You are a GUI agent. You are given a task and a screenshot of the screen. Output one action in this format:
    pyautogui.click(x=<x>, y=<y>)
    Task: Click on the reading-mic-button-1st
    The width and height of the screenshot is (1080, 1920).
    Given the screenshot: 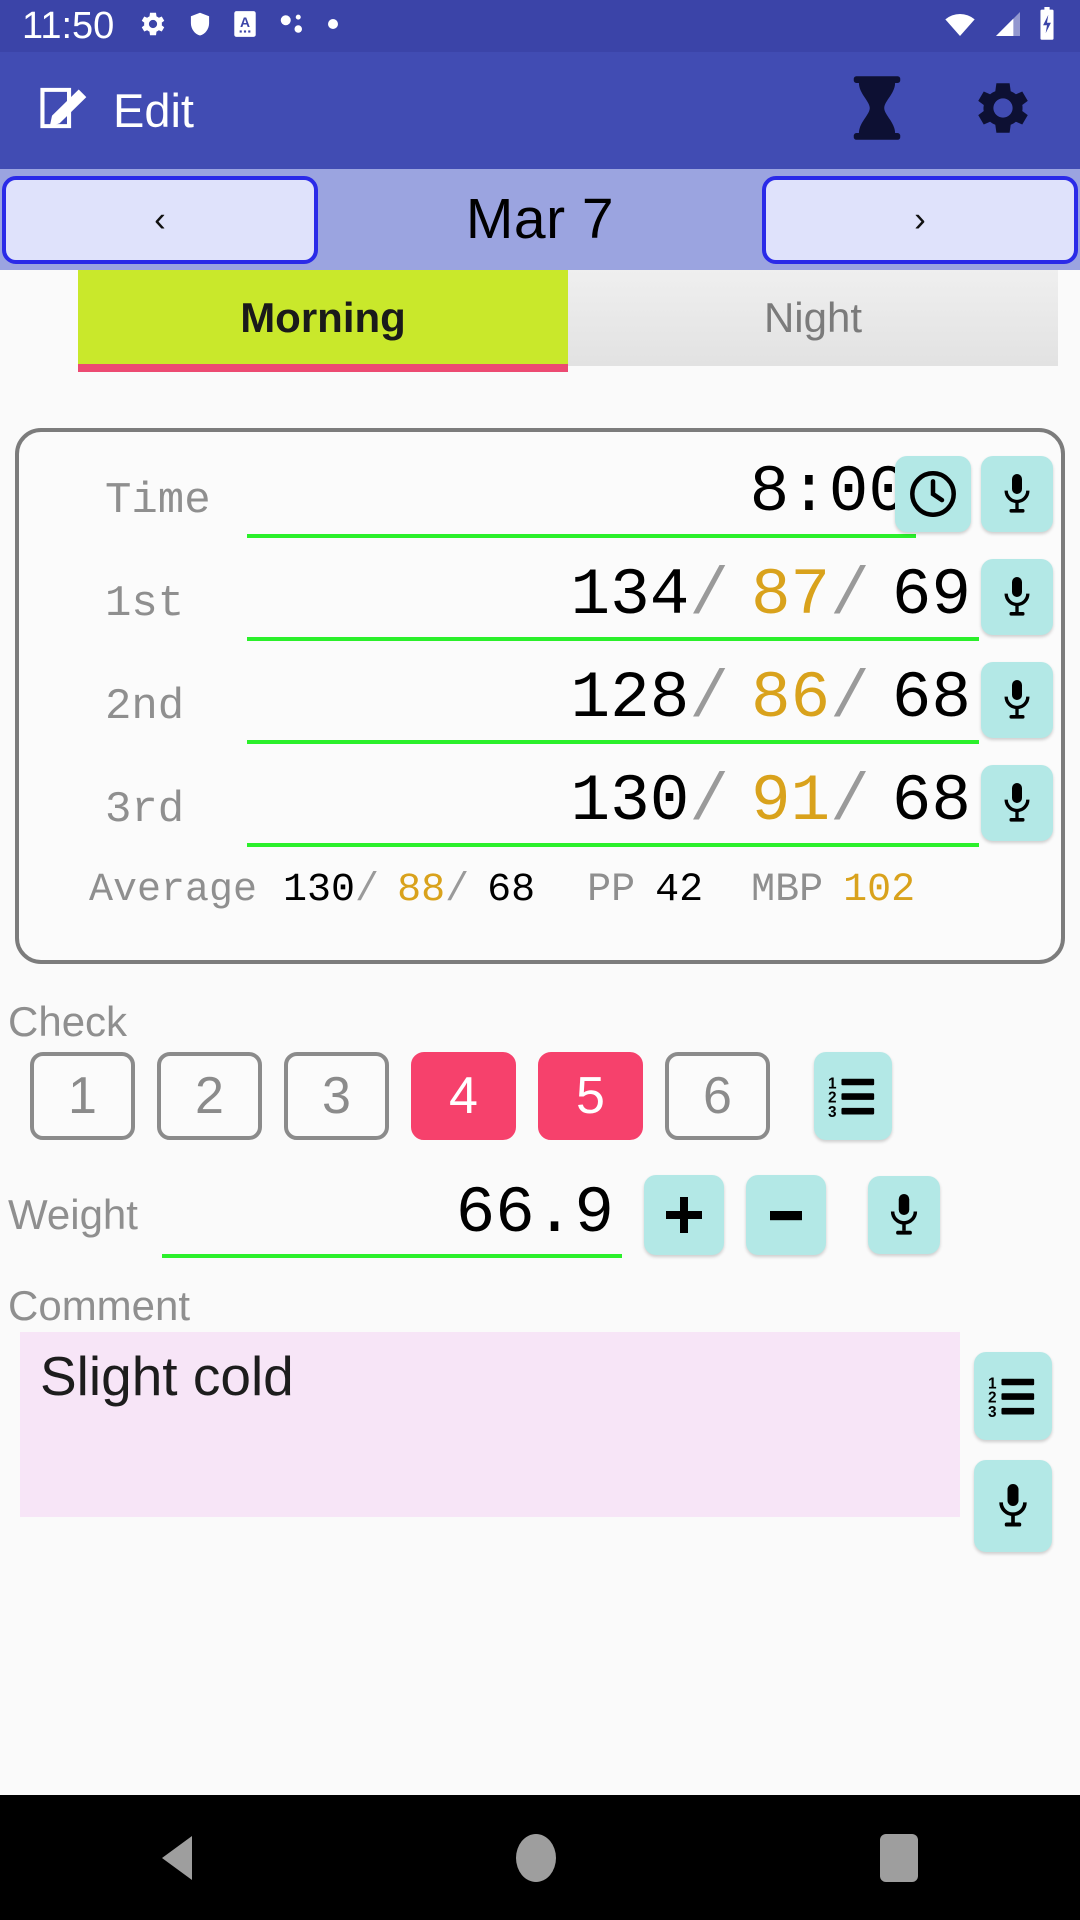 What is the action you would take?
    pyautogui.click(x=1017, y=597)
    